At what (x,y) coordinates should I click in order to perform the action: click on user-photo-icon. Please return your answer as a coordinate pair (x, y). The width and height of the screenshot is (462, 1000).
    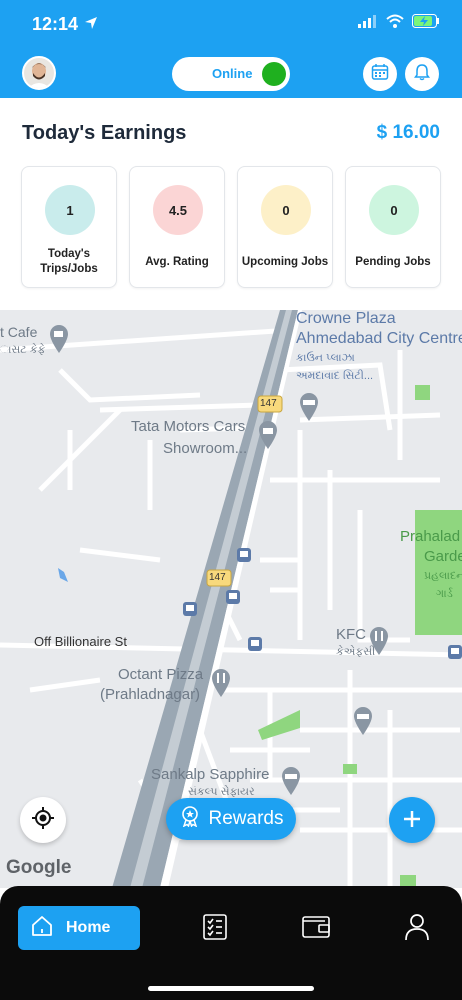
    Looking at the image, I should click on (39, 73).